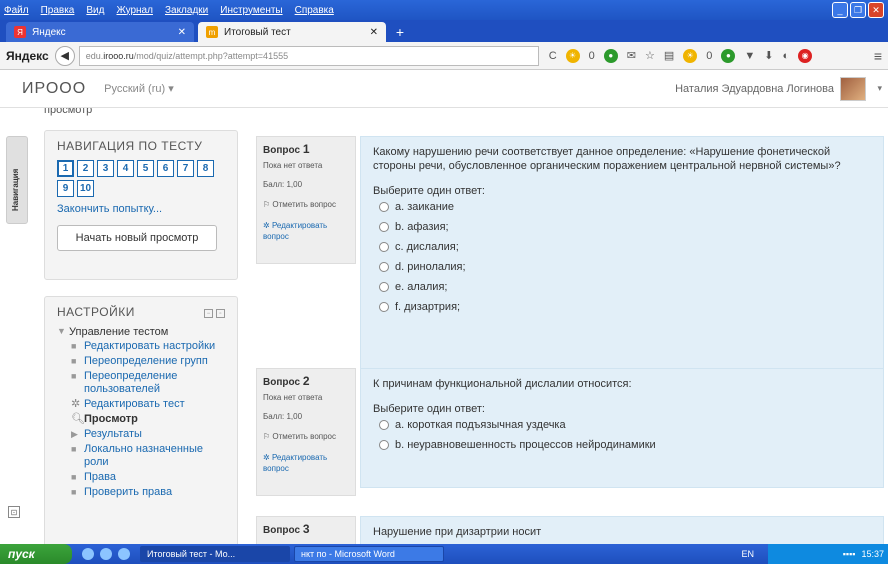 Image resolution: width=888 pixels, height=564 pixels. What do you see at coordinates (36, 554) in the screenshot?
I see `start-button: пуск` at bounding box center [36, 554].